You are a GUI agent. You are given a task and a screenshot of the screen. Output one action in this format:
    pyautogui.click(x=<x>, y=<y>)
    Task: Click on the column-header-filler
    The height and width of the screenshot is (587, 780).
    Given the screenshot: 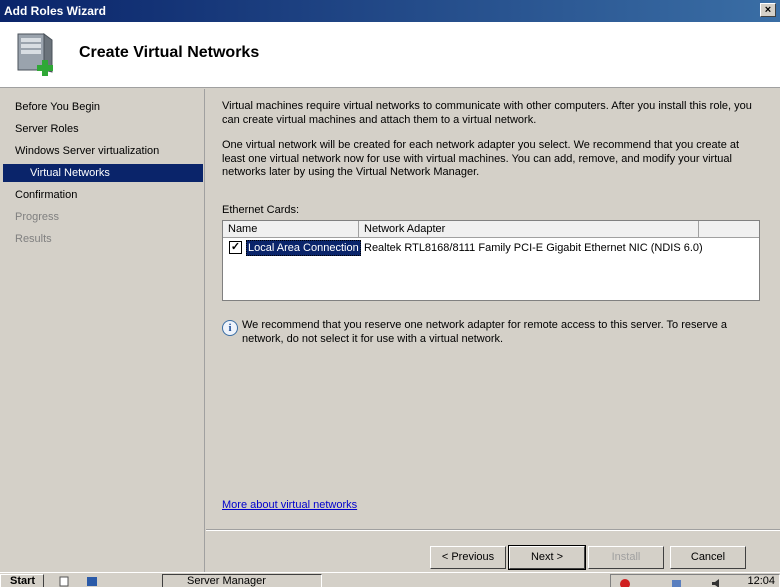 What is the action you would take?
    pyautogui.click(x=729, y=229)
    